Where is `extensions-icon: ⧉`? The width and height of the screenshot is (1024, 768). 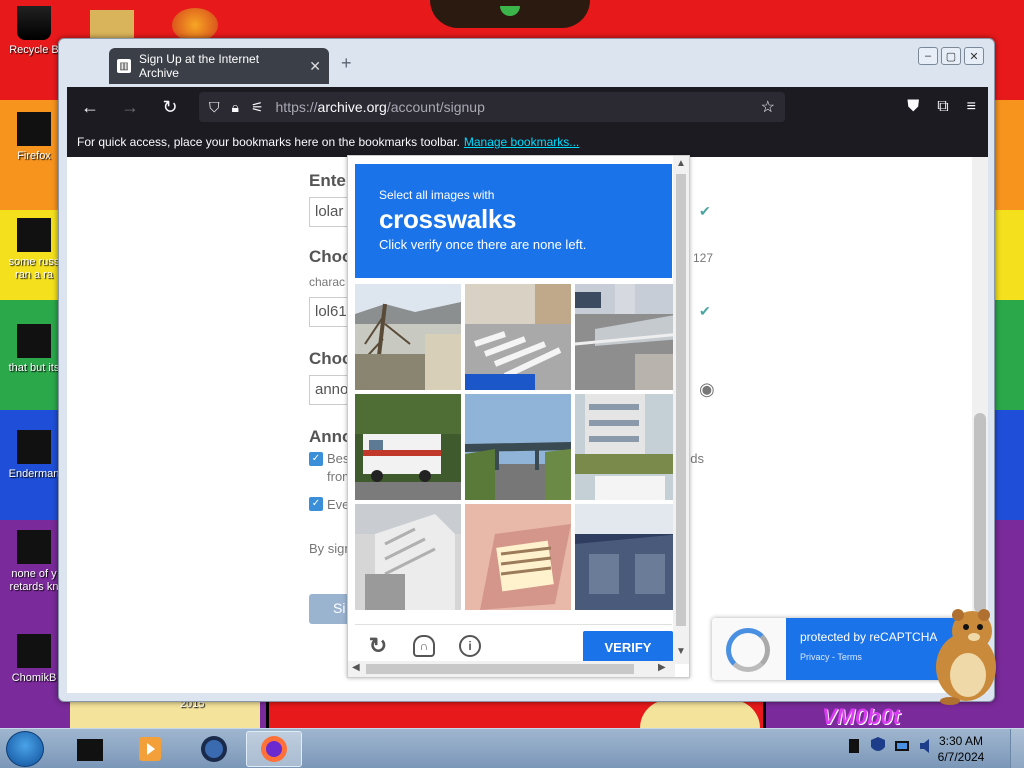
extensions-icon: ⧉ is located at coordinates (942, 107).